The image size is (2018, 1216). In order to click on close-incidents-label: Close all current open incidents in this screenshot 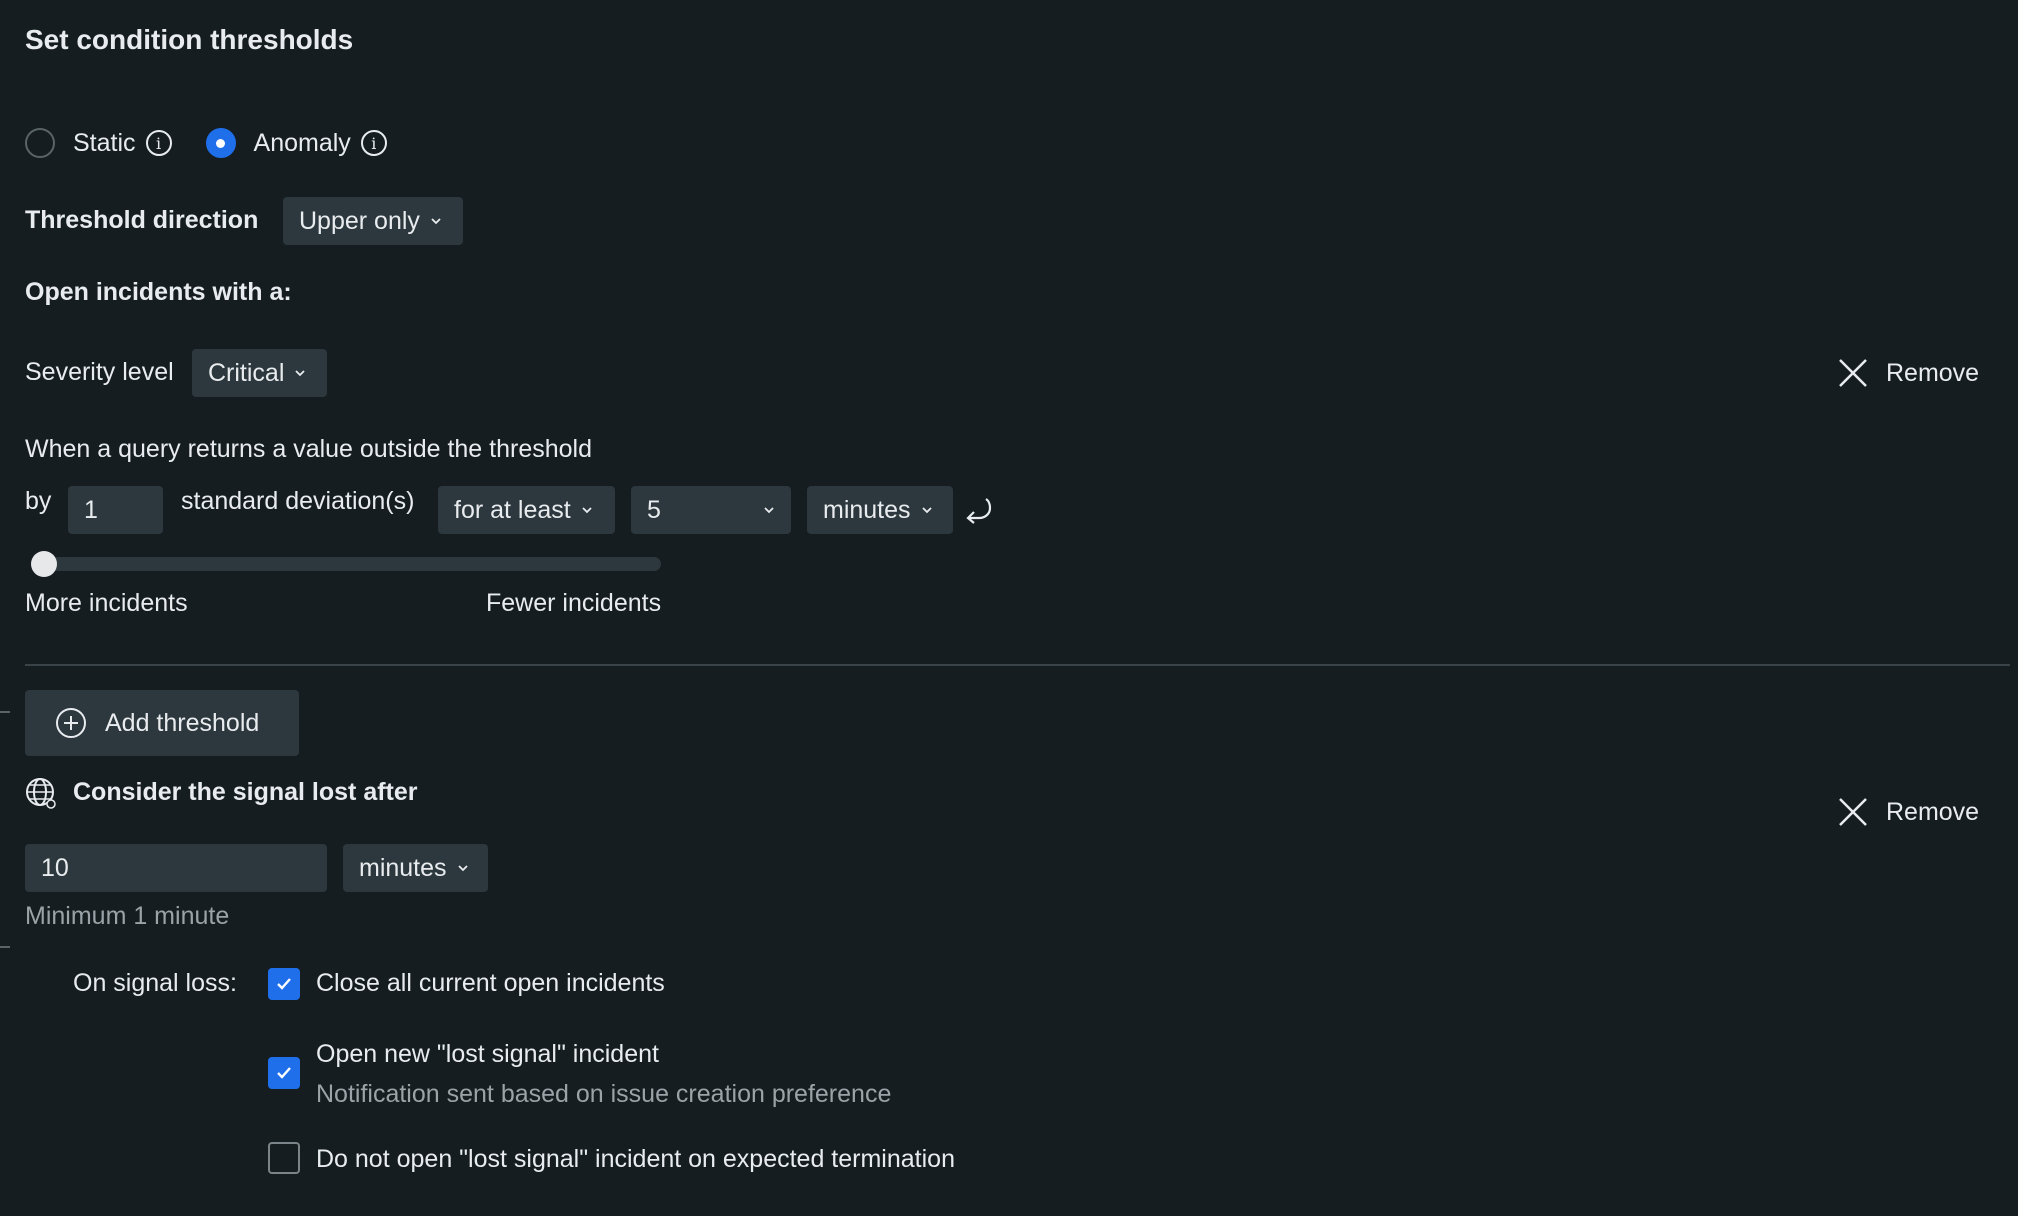, I will do `click(490, 983)`.